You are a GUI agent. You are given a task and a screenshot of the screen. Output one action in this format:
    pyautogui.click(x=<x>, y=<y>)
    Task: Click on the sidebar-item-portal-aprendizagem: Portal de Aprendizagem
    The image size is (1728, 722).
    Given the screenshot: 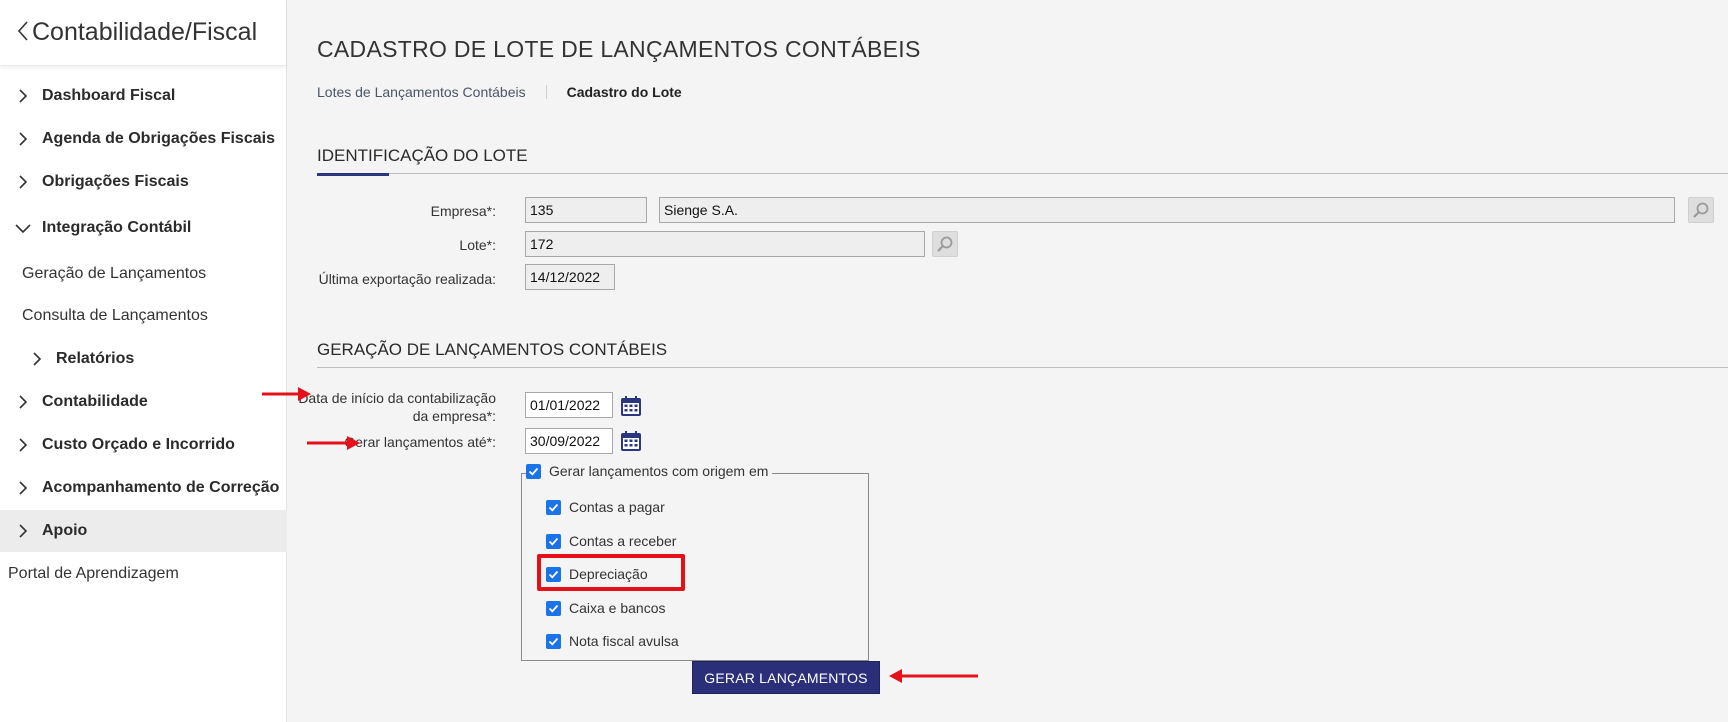 What is the action you would take?
    pyautogui.click(x=143, y=574)
    